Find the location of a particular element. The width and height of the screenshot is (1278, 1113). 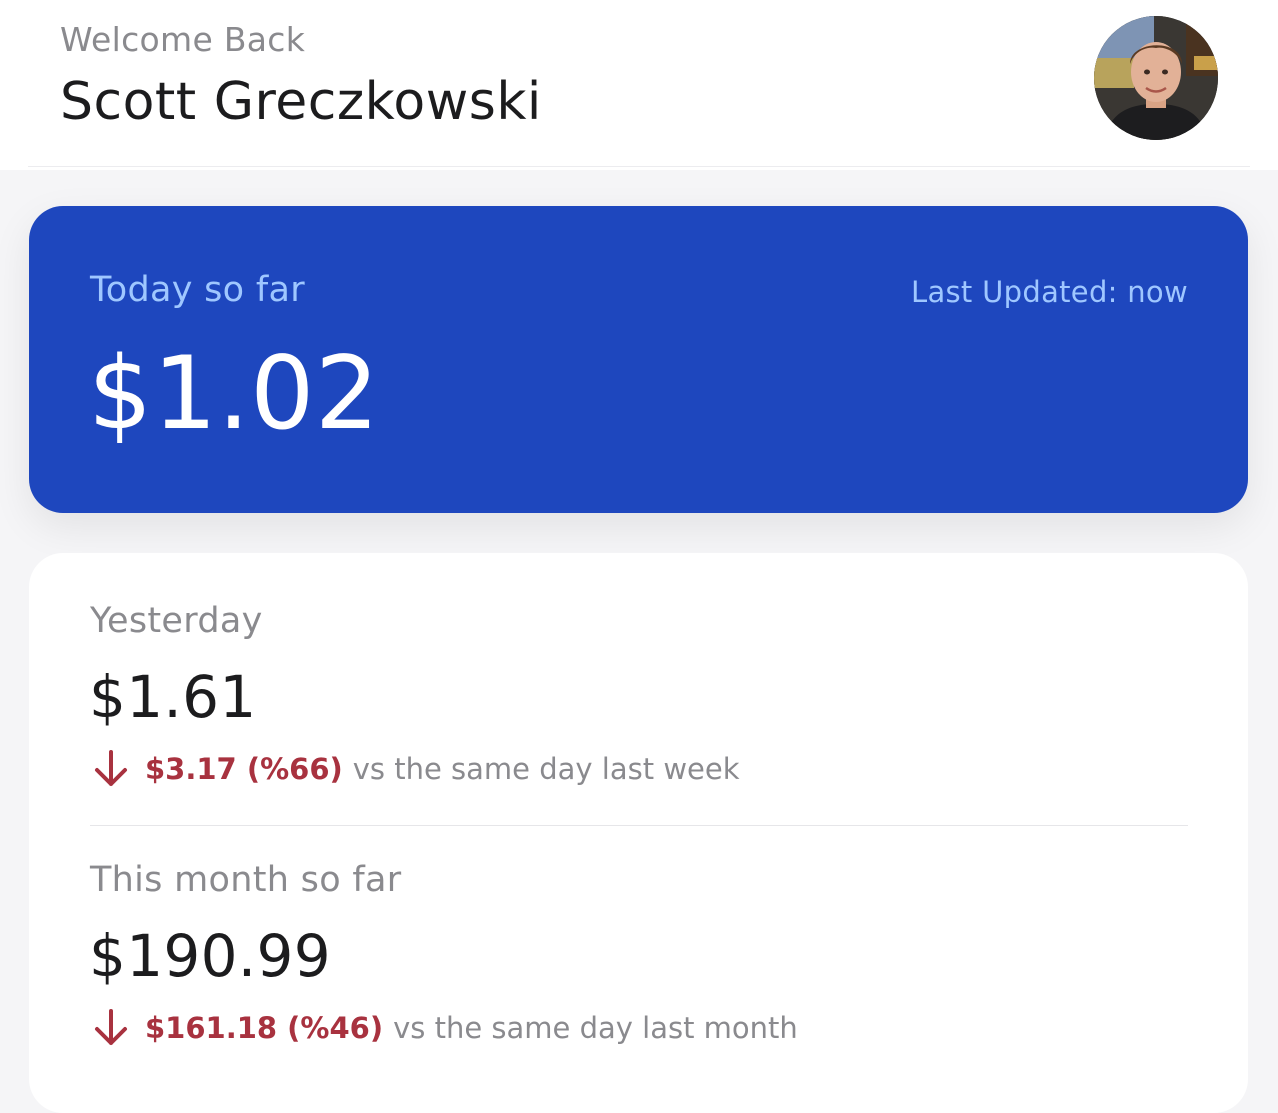

user-name: Scott Greczkowski is located at coordinates (301, 102).